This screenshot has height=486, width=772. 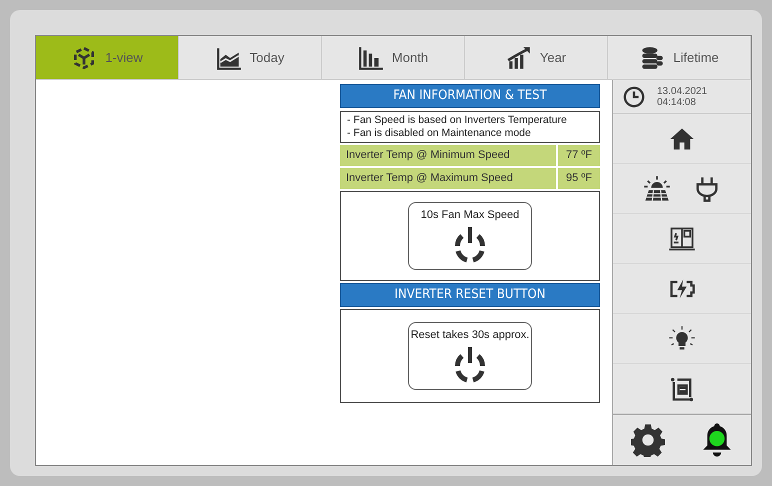 I want to click on tab: Month, so click(x=393, y=57).